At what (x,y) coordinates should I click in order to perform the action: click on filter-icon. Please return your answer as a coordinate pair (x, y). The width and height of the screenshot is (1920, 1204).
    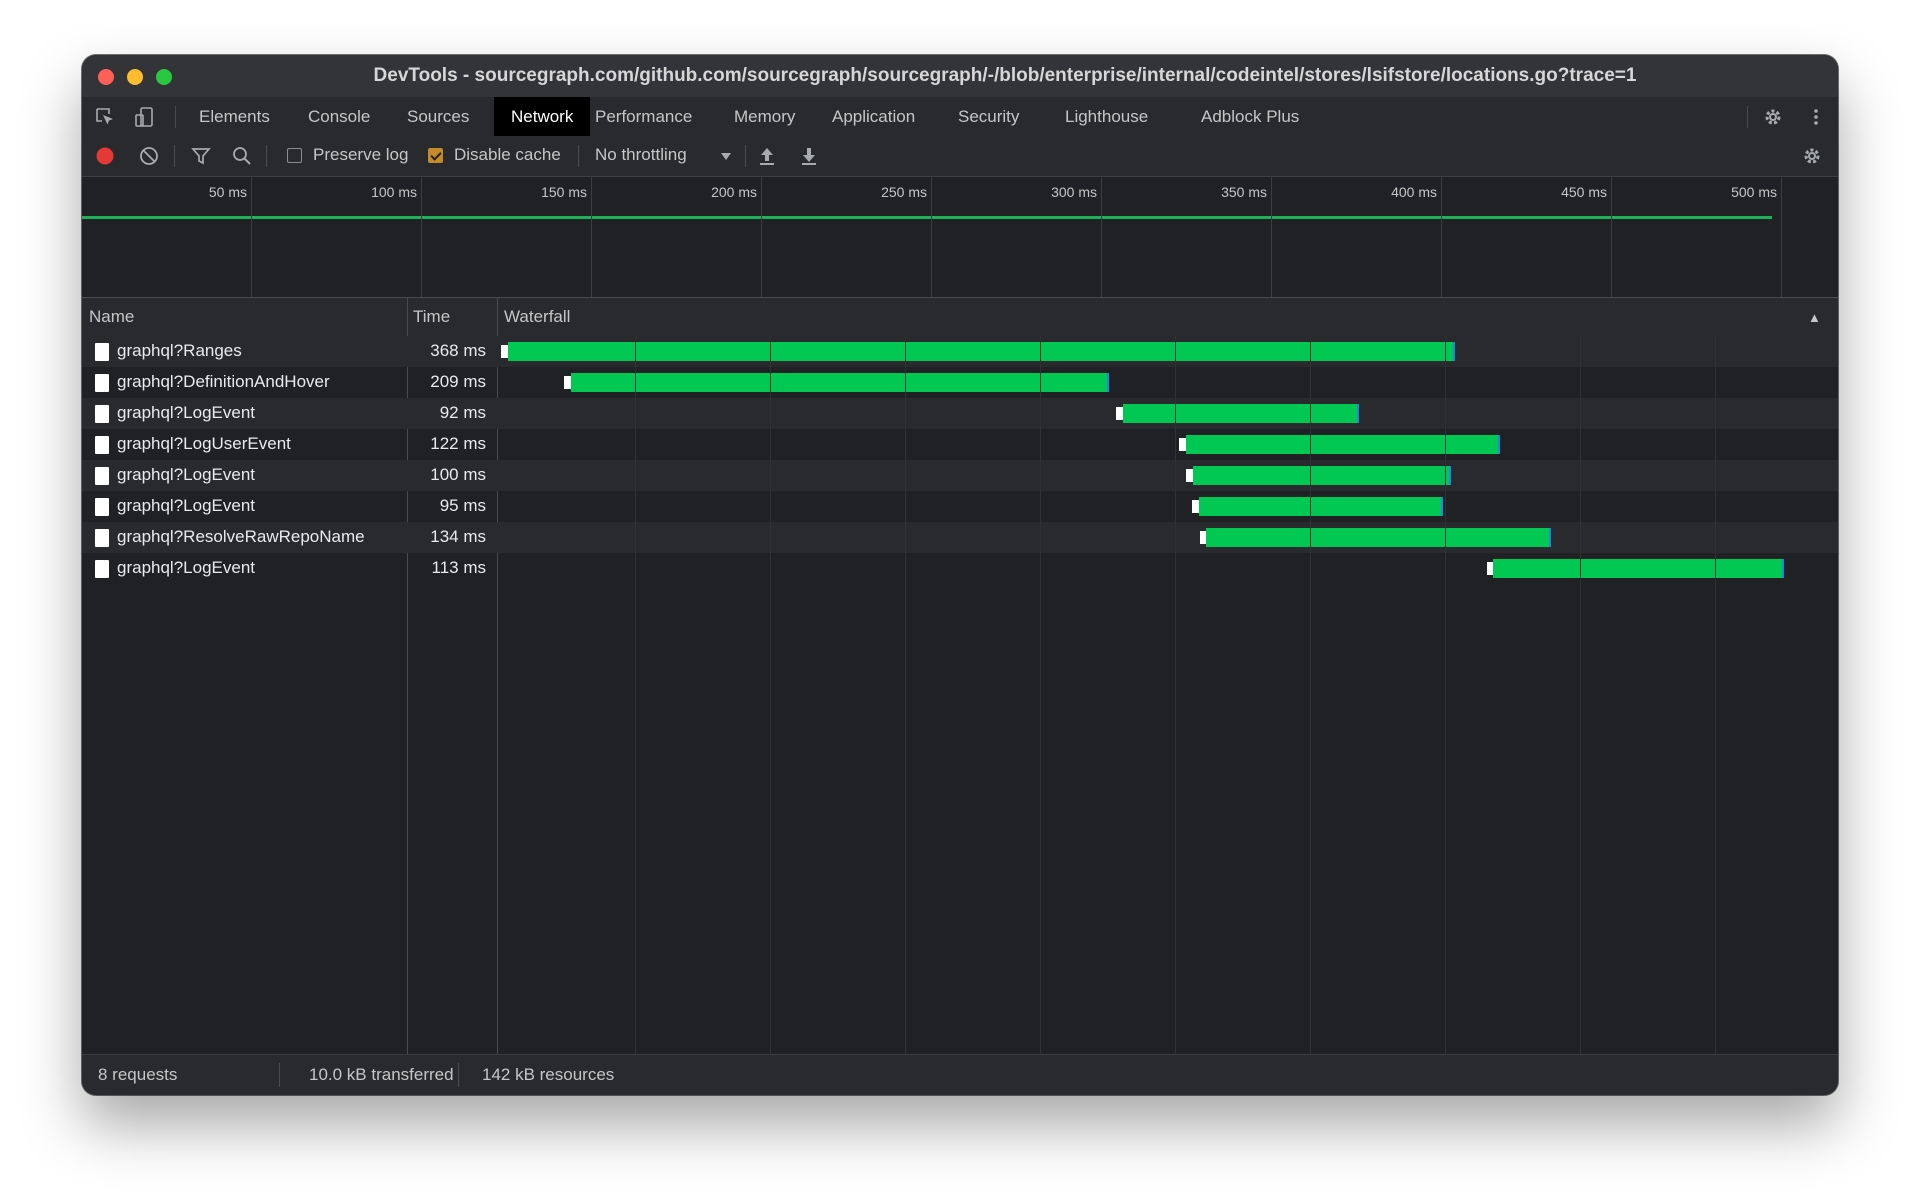
    Looking at the image, I should click on (201, 156).